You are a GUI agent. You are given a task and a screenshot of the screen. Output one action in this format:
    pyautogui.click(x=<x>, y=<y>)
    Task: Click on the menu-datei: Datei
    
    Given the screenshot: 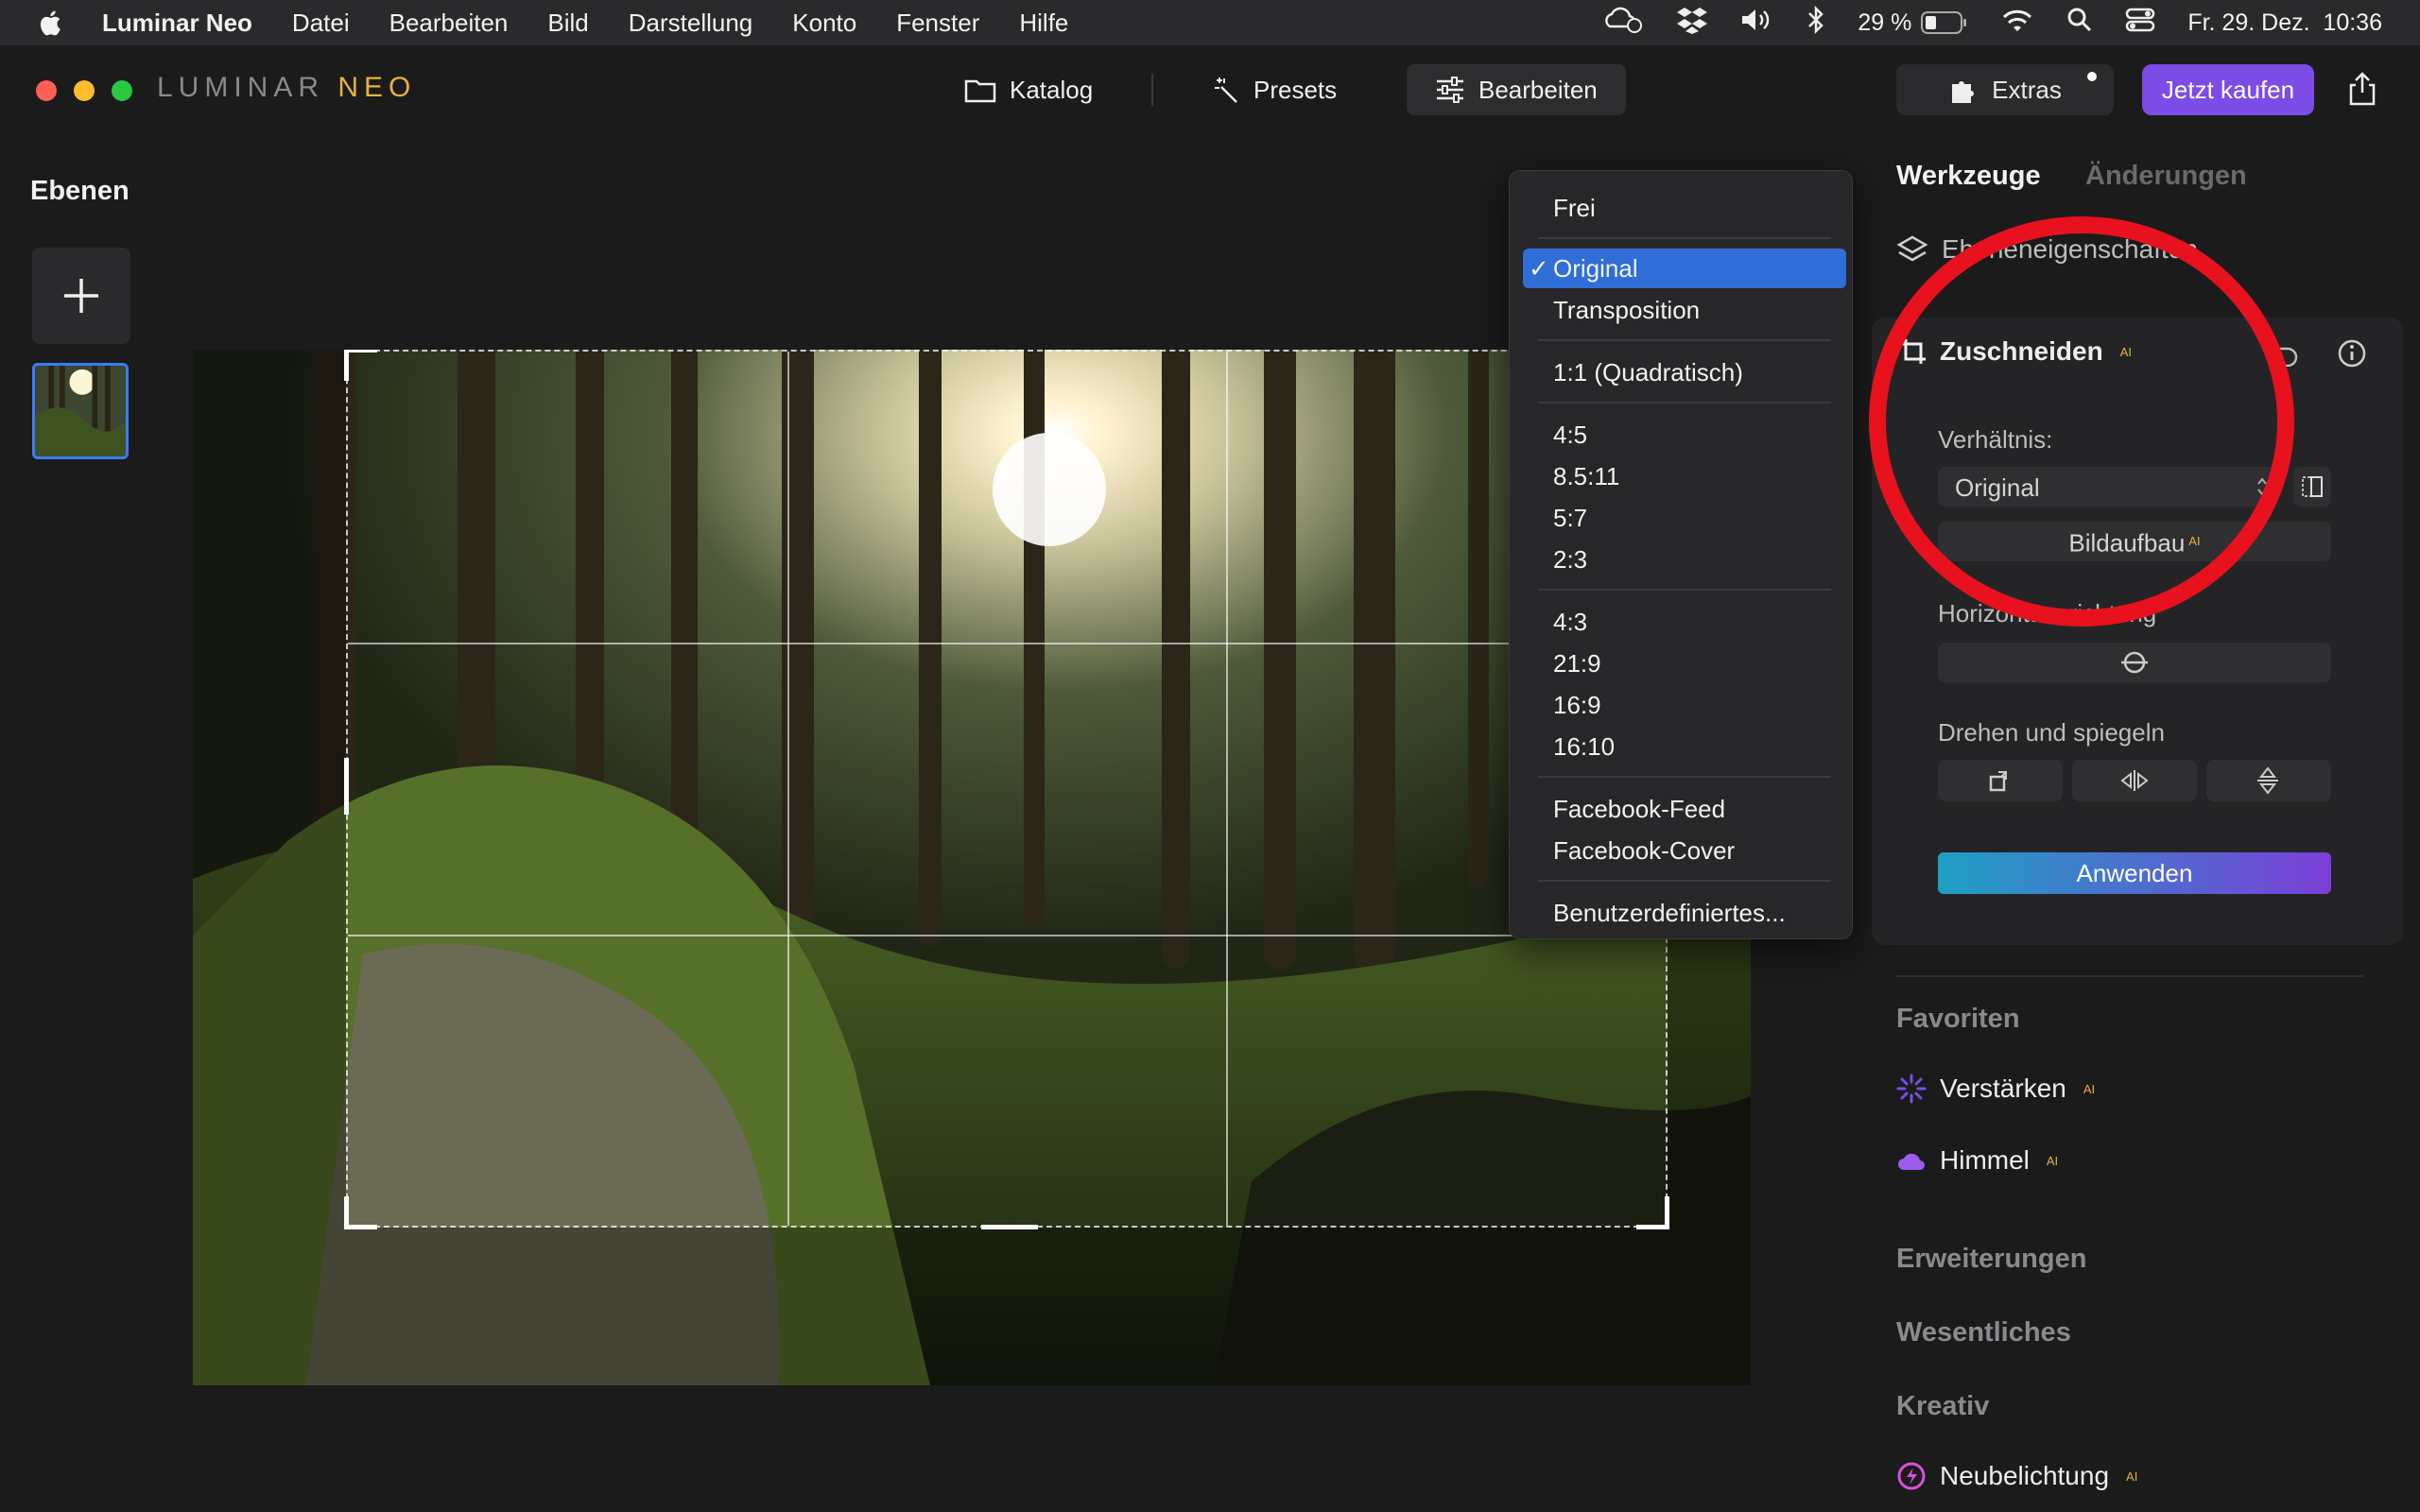 What is the action you would take?
    pyautogui.click(x=321, y=23)
    